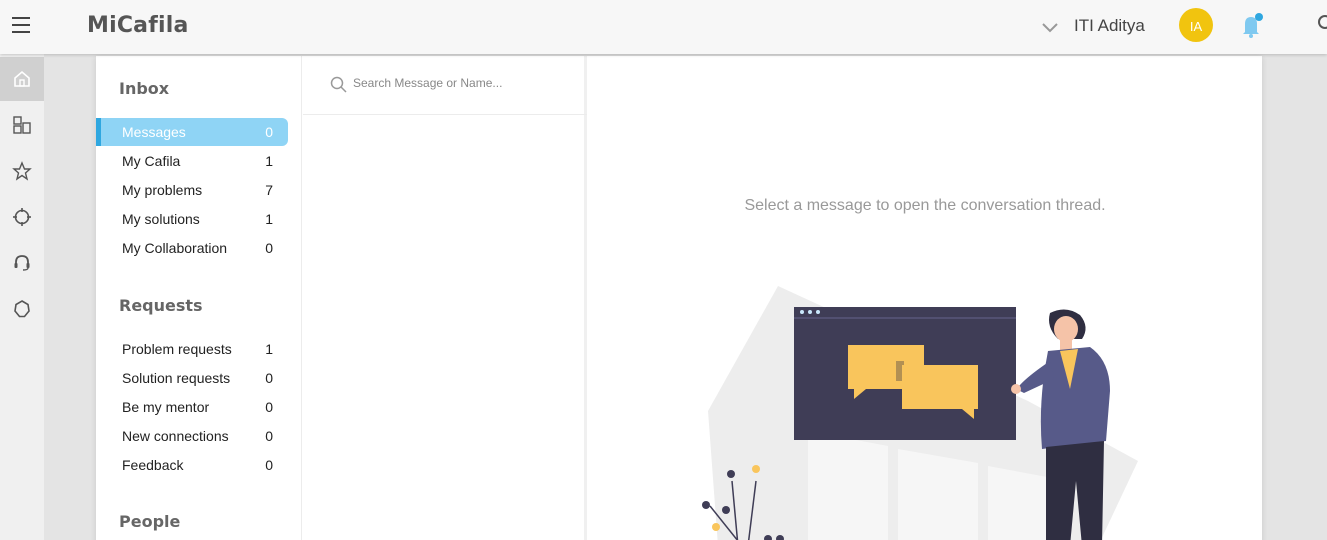 Image resolution: width=1327 pixels, height=540 pixels. I want to click on chevron-down-icon, so click(1050, 27).